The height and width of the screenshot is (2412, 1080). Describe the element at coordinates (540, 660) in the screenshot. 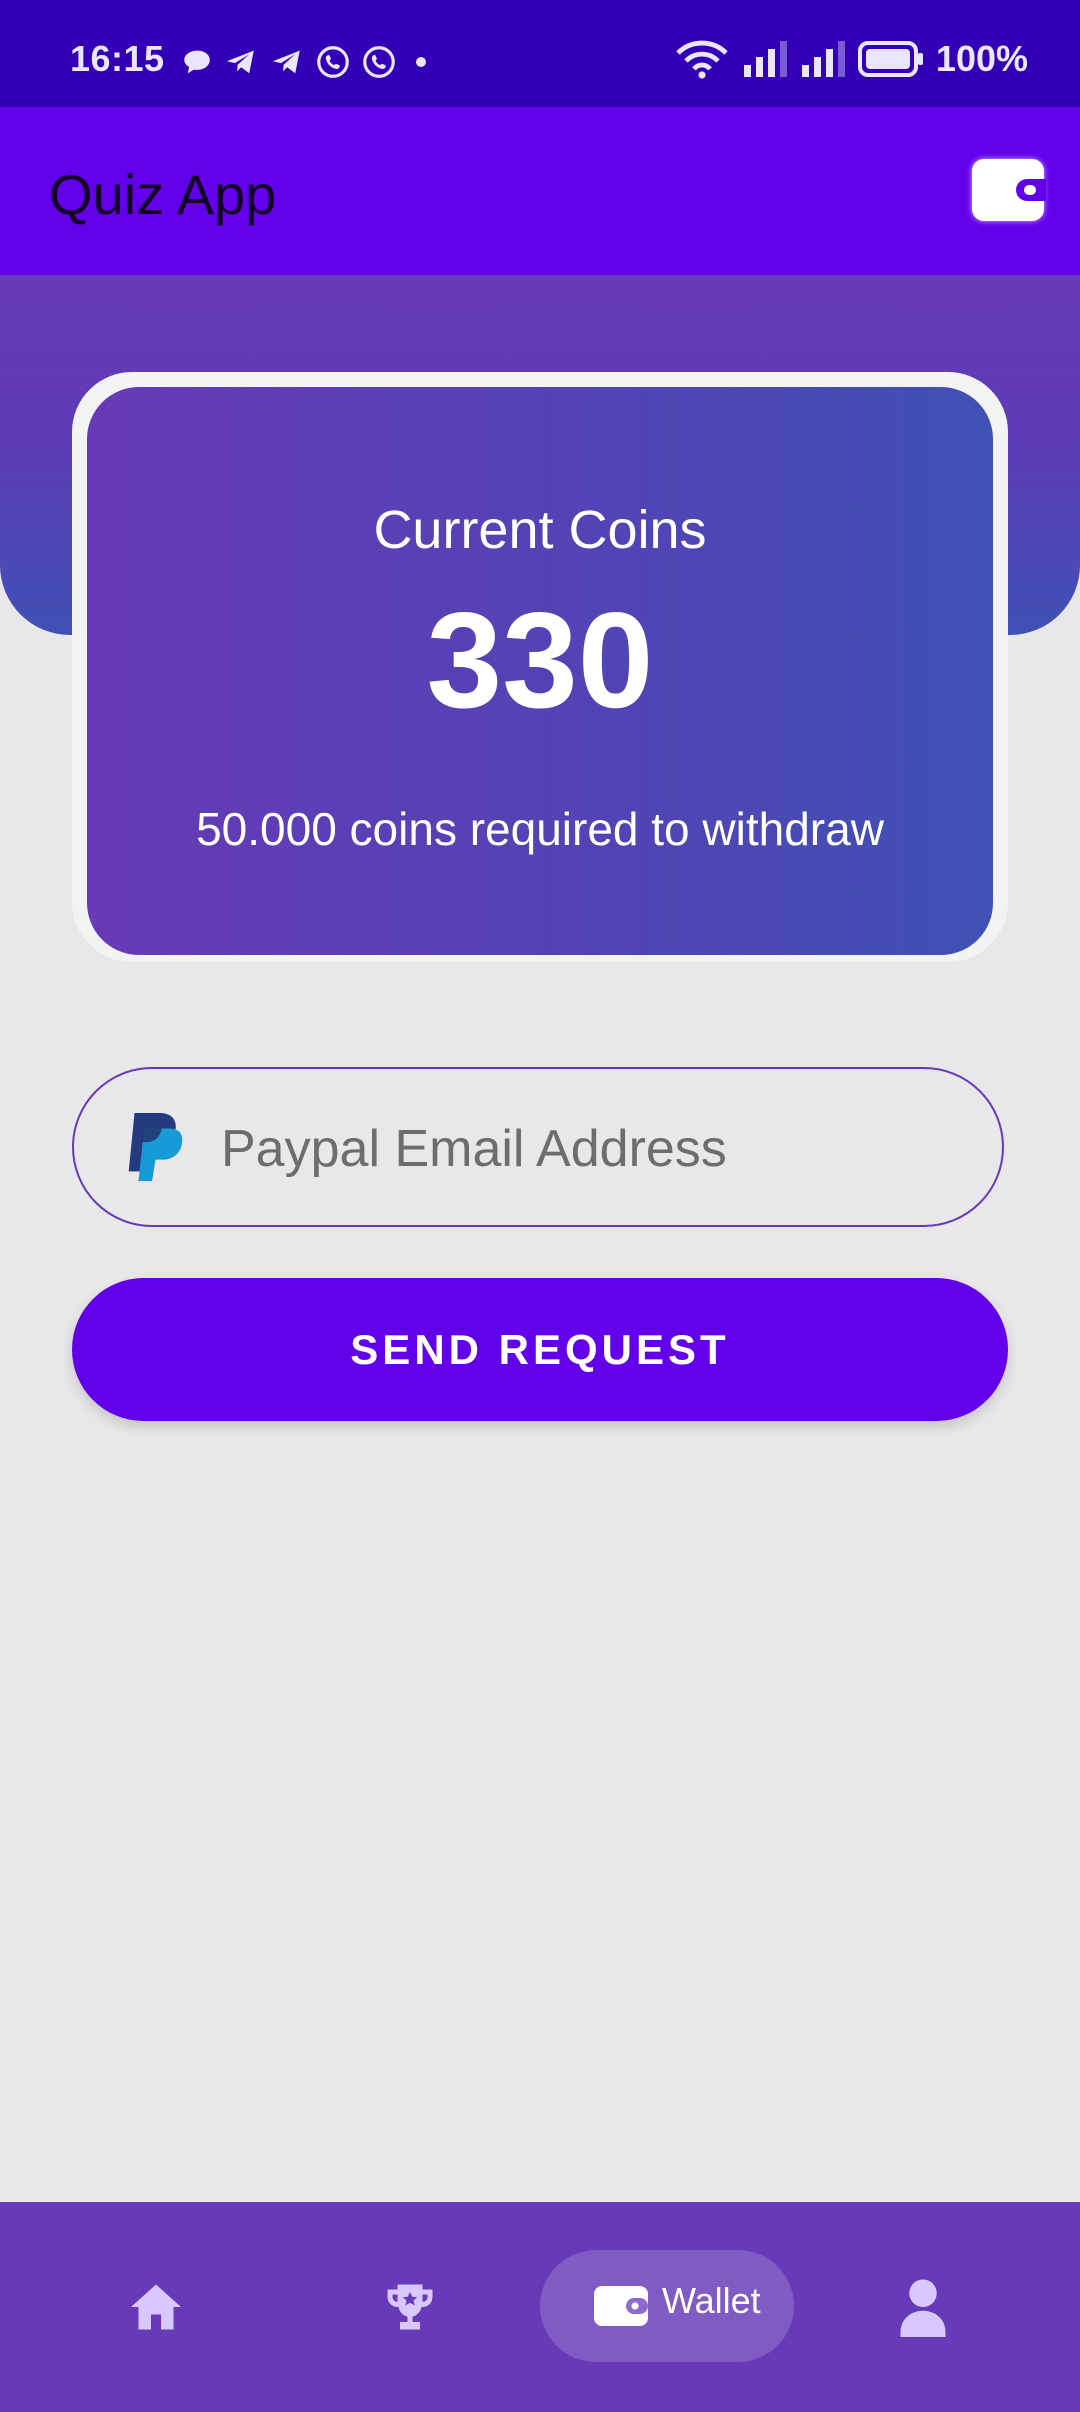

I see `coins-value: 330` at that location.